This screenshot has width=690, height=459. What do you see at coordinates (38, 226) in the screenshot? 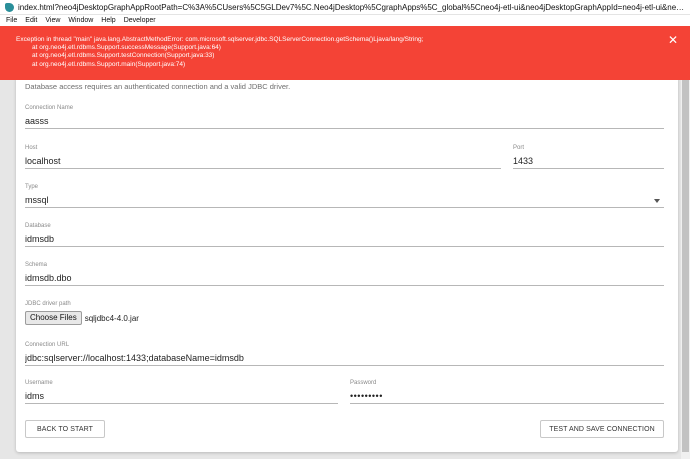
I see `database-label: Database` at bounding box center [38, 226].